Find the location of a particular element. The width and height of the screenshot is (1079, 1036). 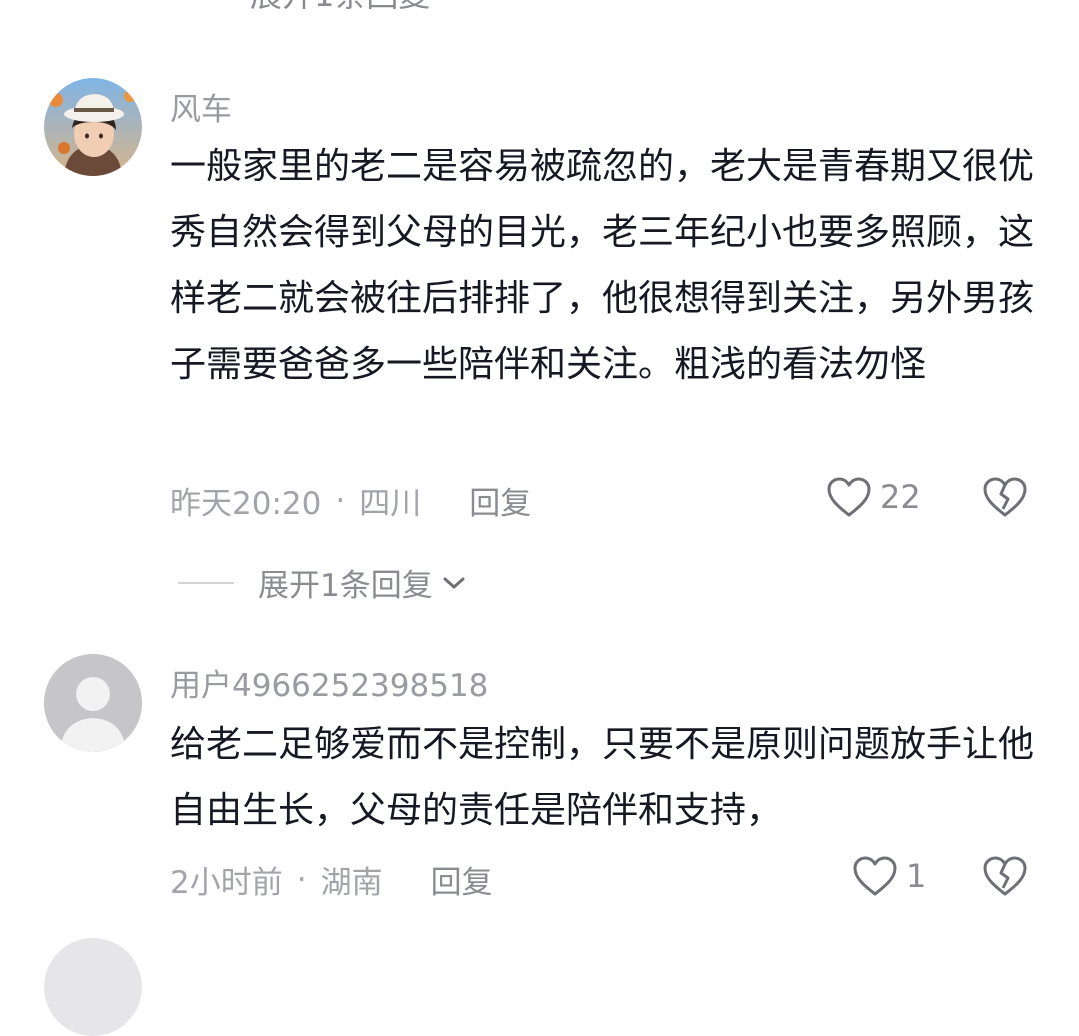

username: 风车 is located at coordinates (201, 106).